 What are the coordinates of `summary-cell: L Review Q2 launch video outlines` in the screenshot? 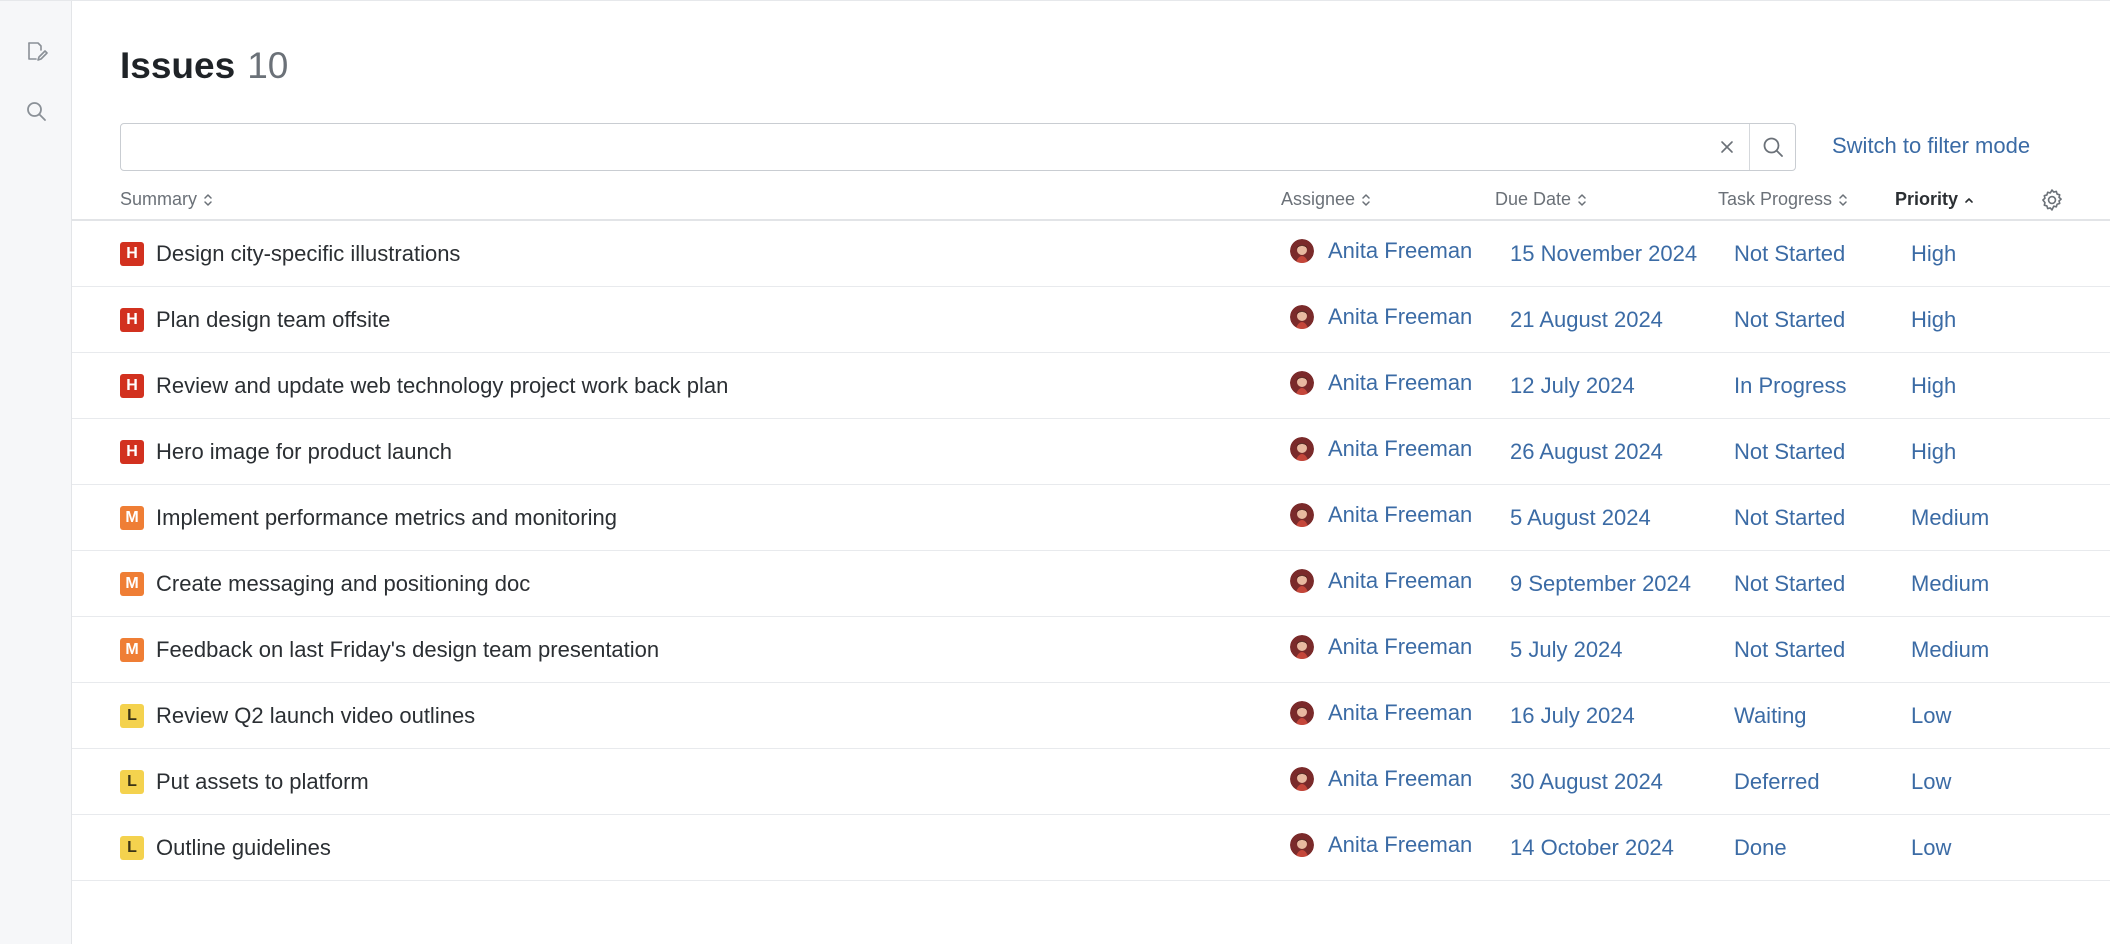 It's located at (297, 716).